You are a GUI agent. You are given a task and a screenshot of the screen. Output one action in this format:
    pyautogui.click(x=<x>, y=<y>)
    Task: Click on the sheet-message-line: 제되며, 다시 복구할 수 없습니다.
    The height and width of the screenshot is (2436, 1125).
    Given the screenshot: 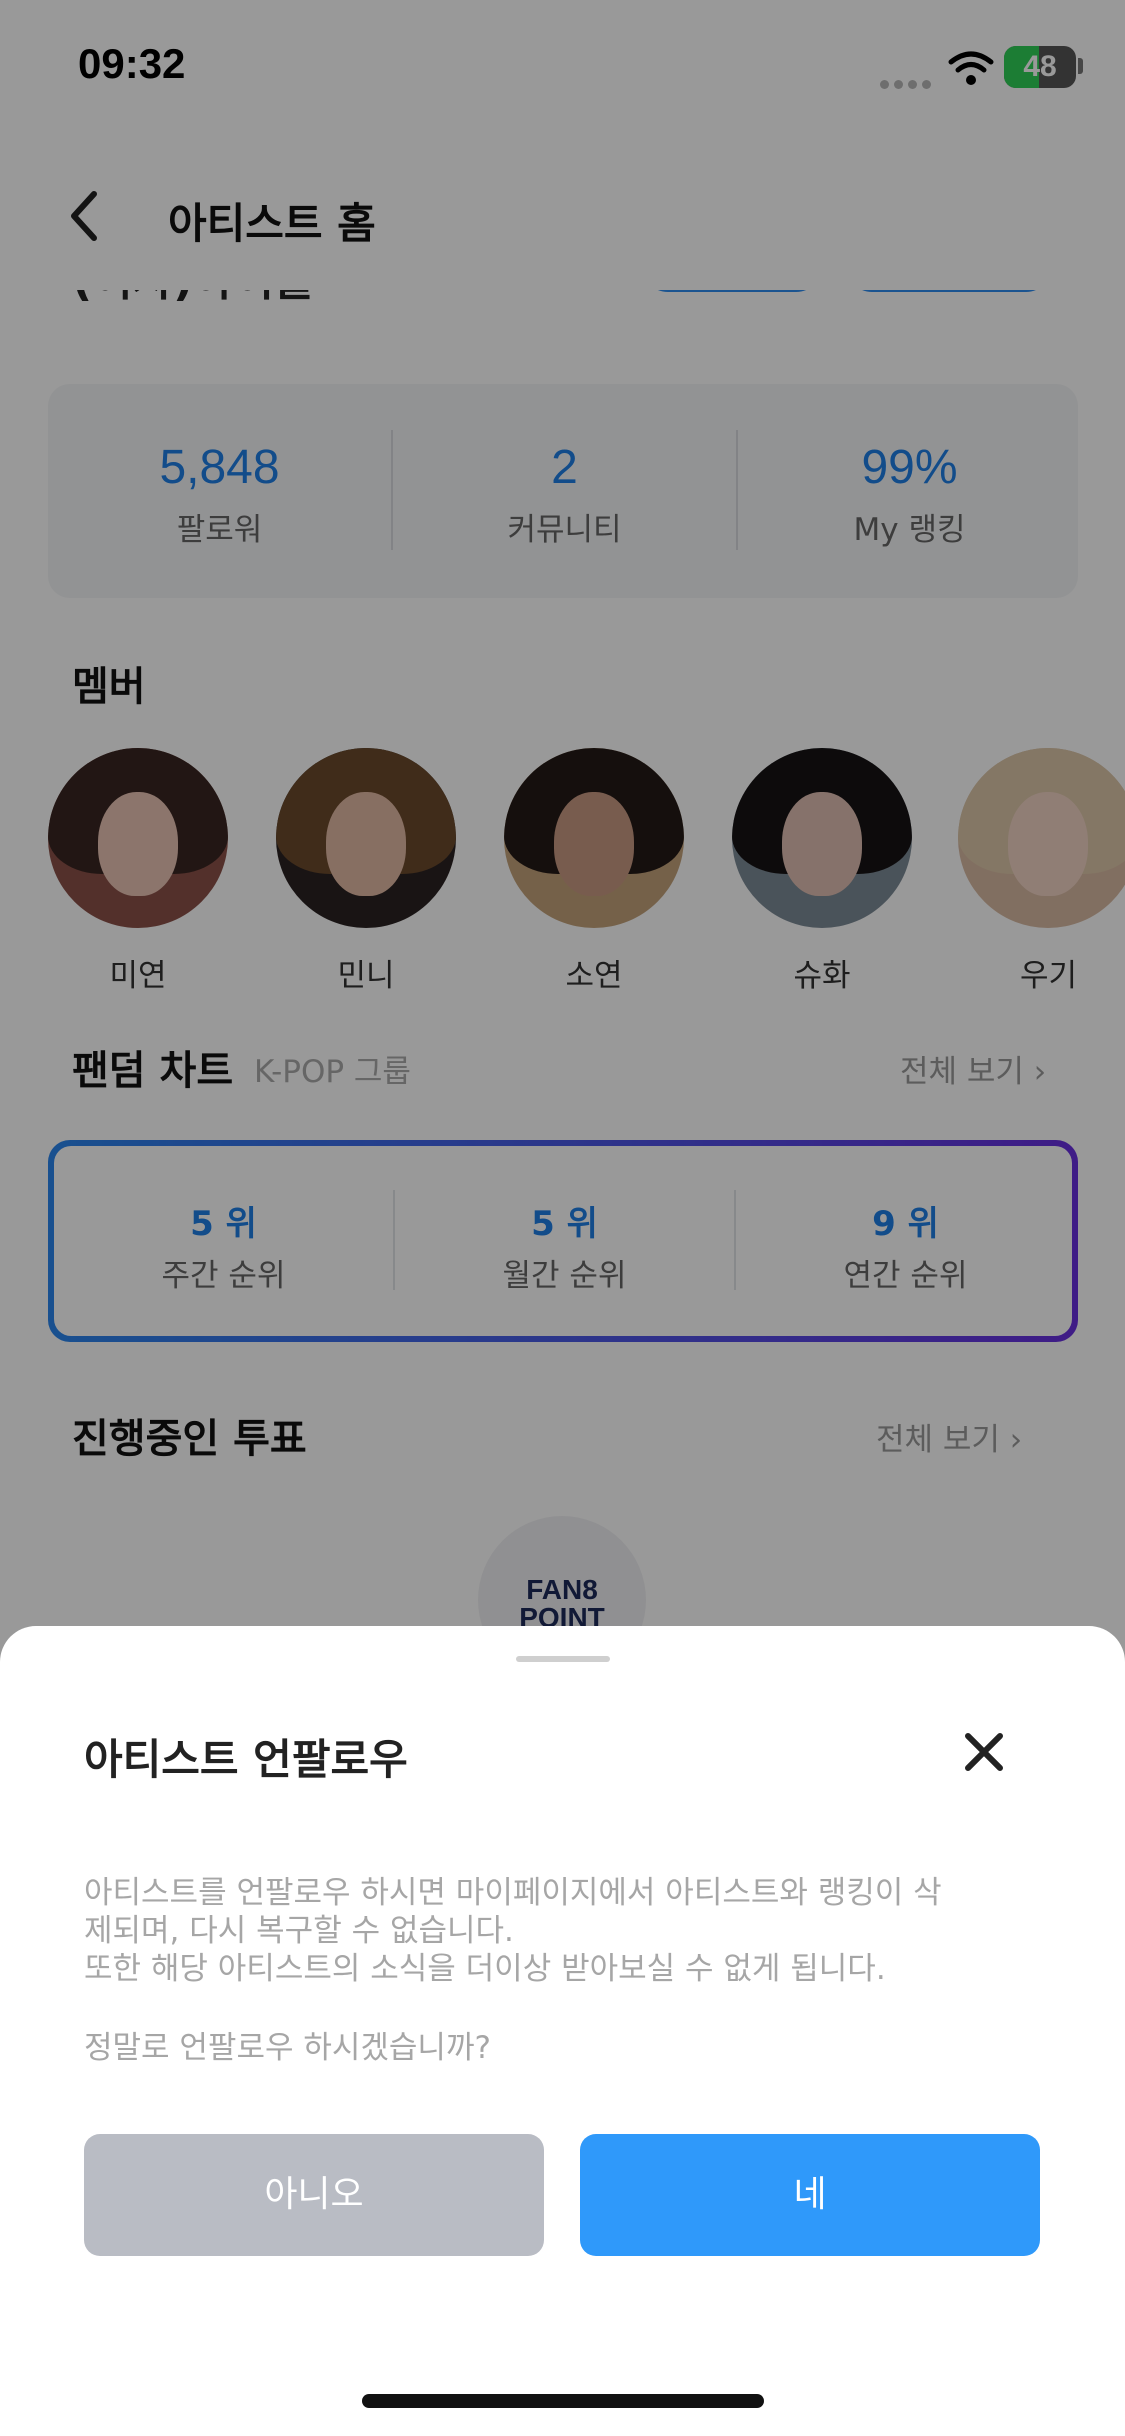 What is the action you would take?
    pyautogui.click(x=299, y=1931)
    